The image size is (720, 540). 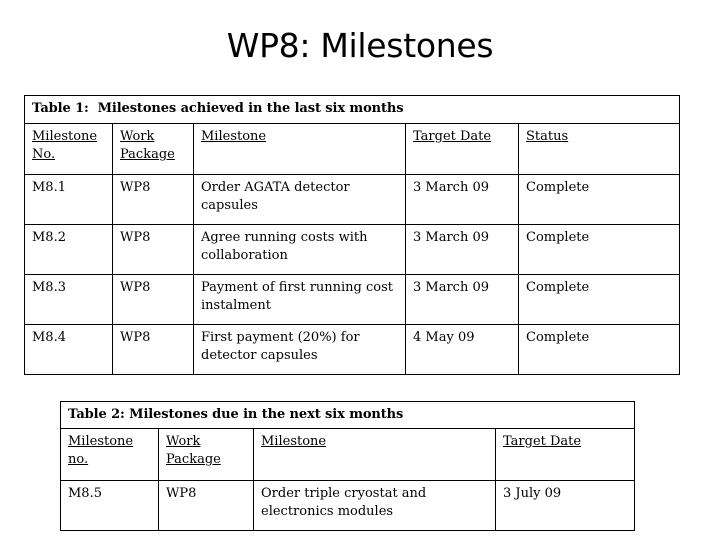 I want to click on cell-milestone-no: M8.4, so click(x=68, y=349).